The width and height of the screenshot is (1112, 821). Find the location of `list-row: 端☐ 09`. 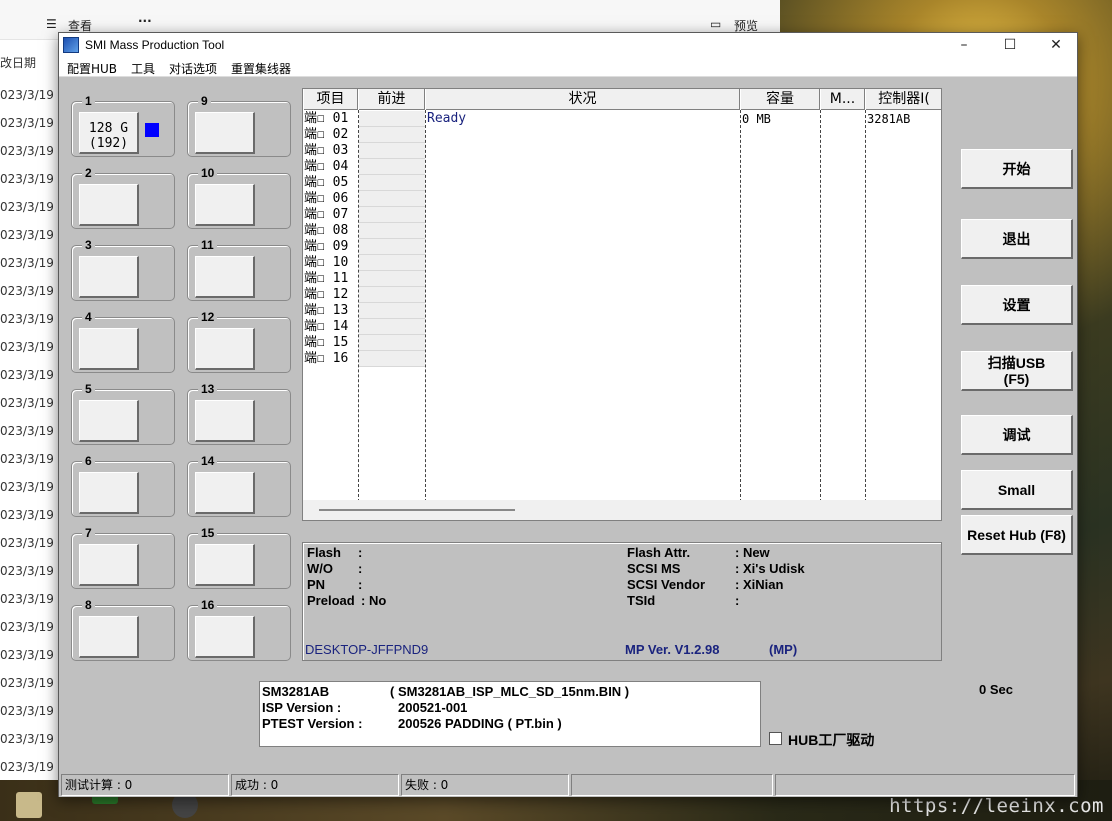

list-row: 端☐ 09 is located at coordinates (622, 247).